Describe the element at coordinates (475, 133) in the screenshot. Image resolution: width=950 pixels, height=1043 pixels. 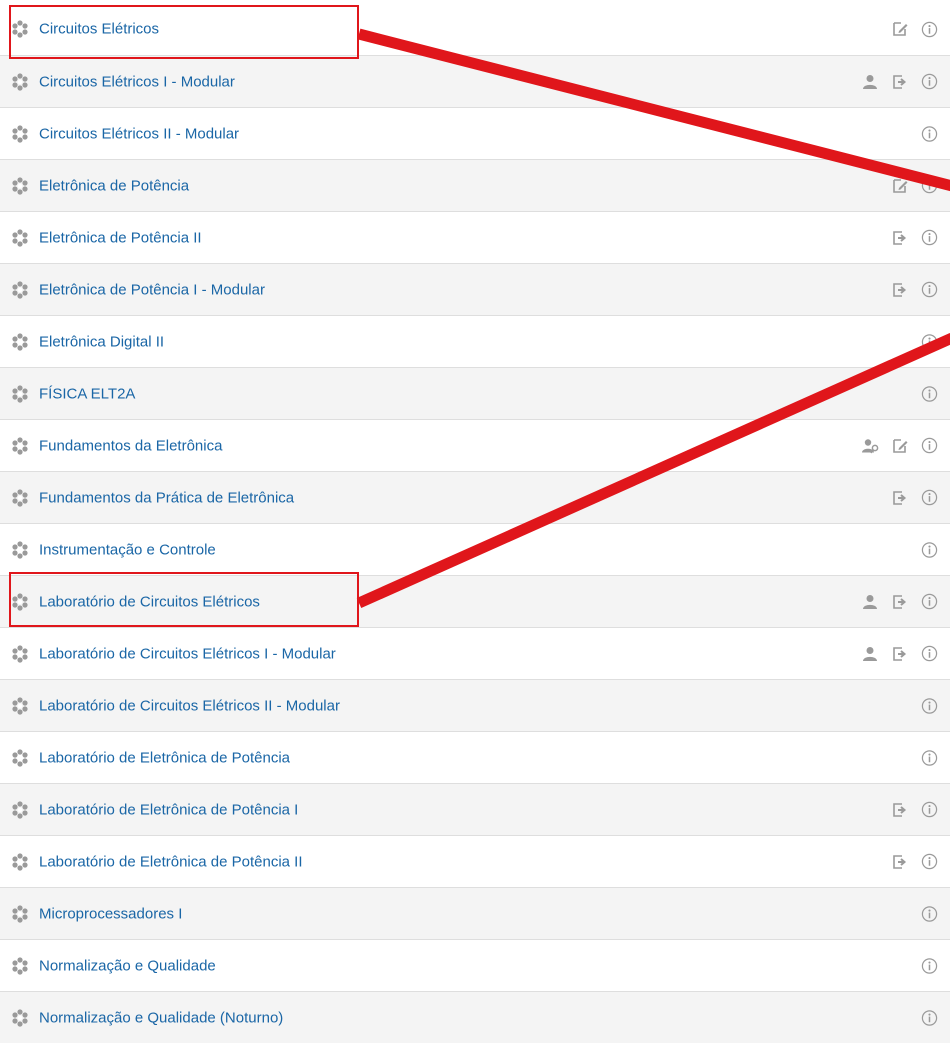
I see `course-row: Circuitos Elétricos II - Modular` at that location.